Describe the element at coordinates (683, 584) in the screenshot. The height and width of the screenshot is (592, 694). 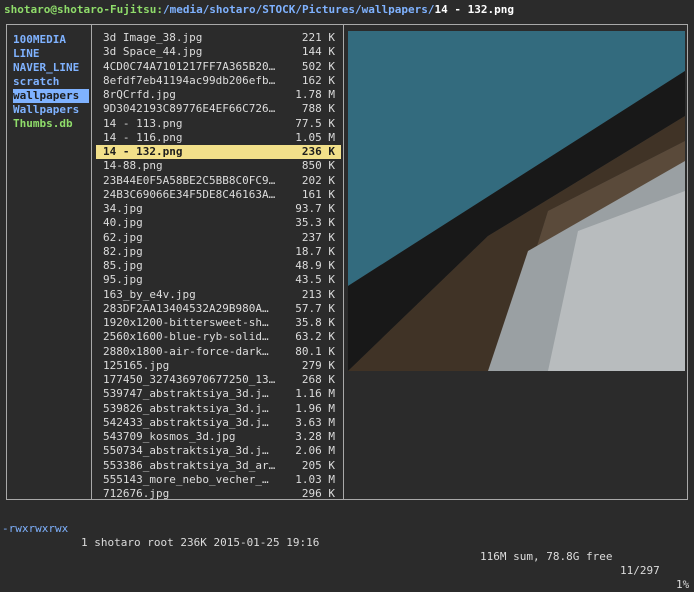
I see `scroll-percent: 1%` at that location.